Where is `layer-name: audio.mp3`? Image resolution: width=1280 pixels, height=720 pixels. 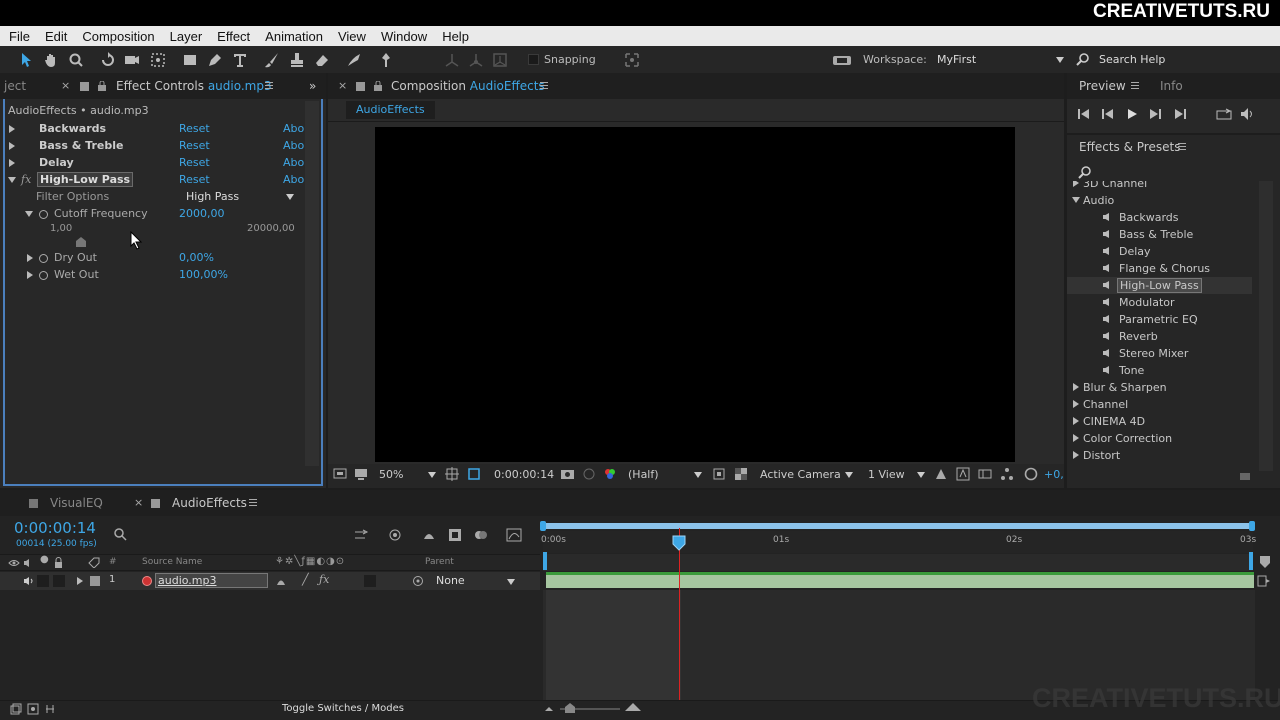 layer-name: audio.mp3 is located at coordinates (211, 580).